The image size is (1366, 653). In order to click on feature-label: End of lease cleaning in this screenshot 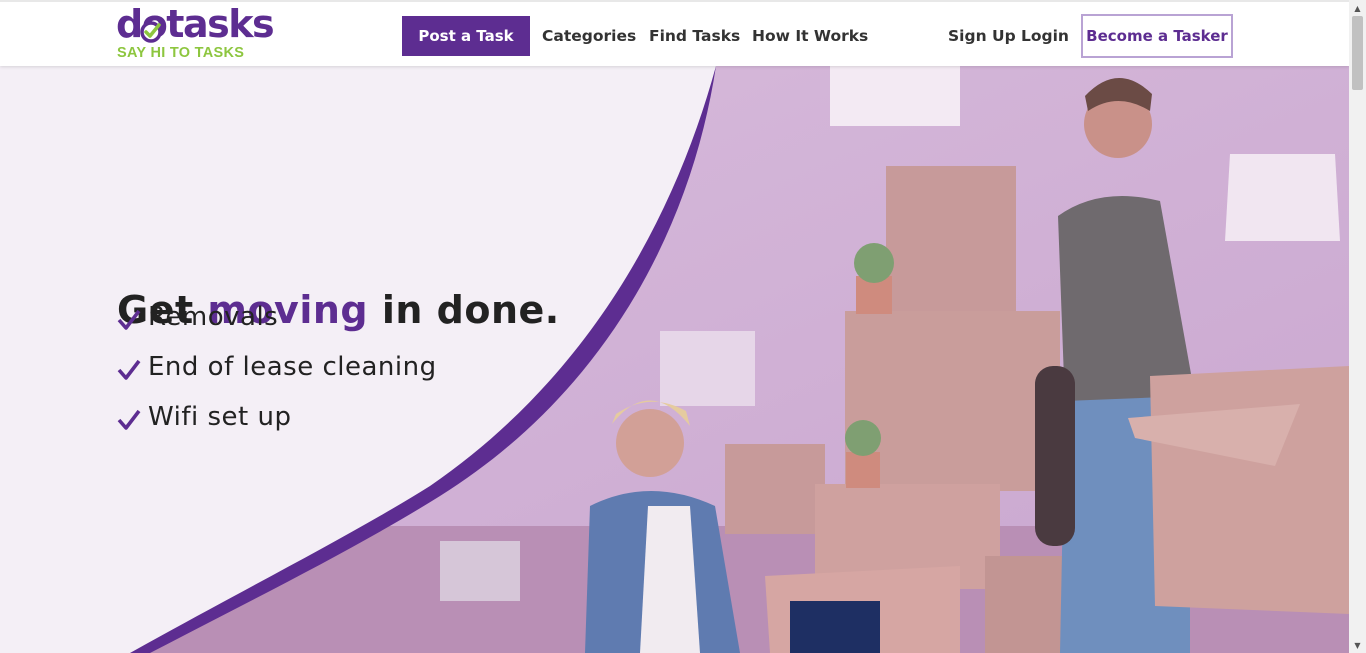, I will do `click(292, 367)`.